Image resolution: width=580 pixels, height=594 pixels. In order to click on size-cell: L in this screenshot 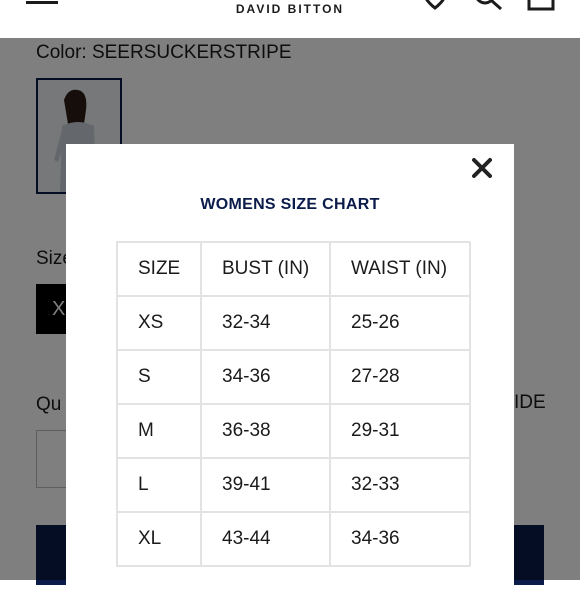, I will do `click(159, 485)`.